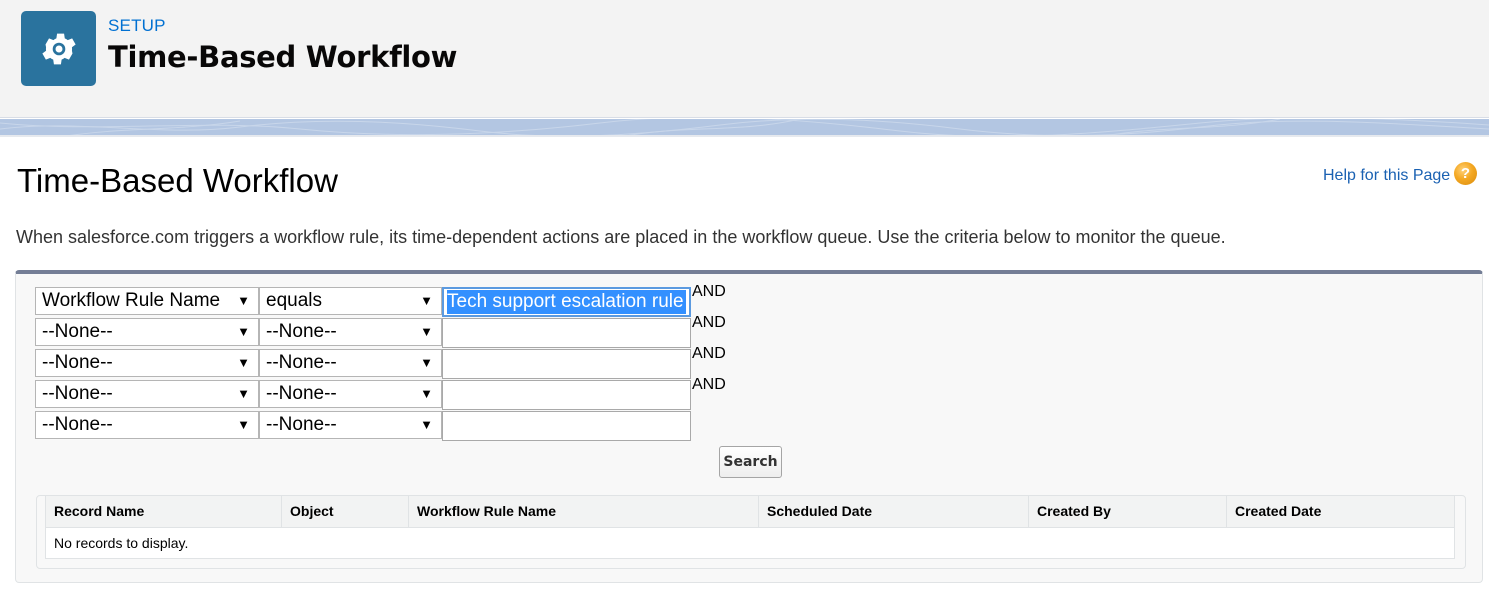  I want to click on page-title: Time-Based Workflow, so click(177, 180).